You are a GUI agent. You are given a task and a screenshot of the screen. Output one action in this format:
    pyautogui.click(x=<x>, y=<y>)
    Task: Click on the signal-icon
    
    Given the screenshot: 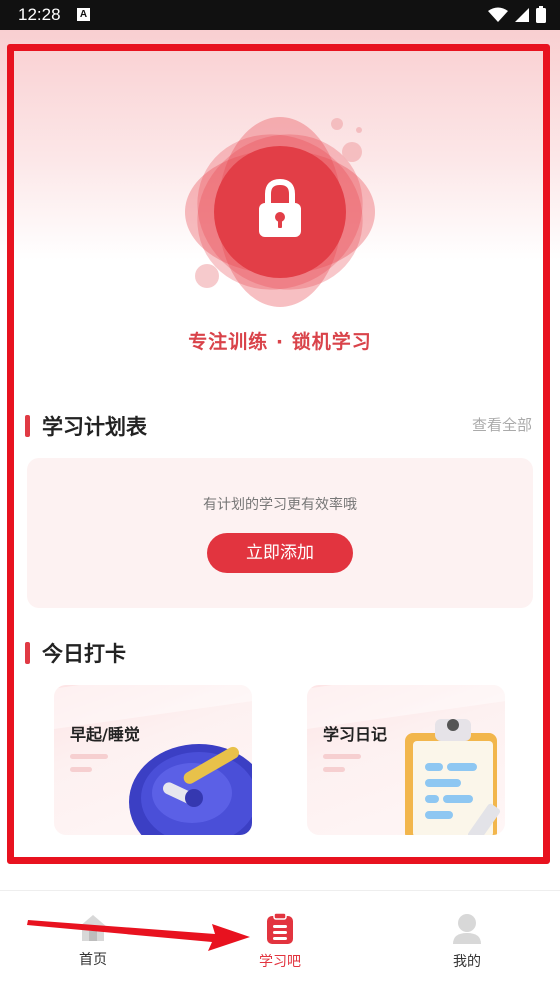 What is the action you would take?
    pyautogui.click(x=522, y=14)
    